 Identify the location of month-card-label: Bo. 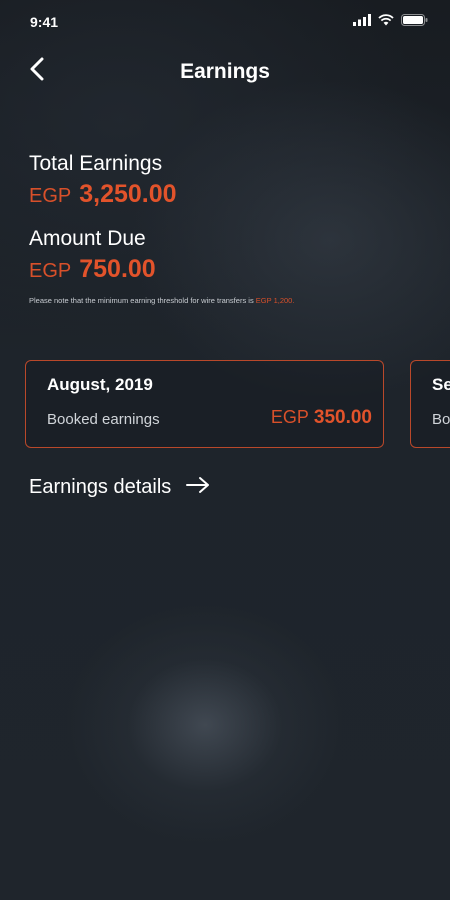
(441, 419).